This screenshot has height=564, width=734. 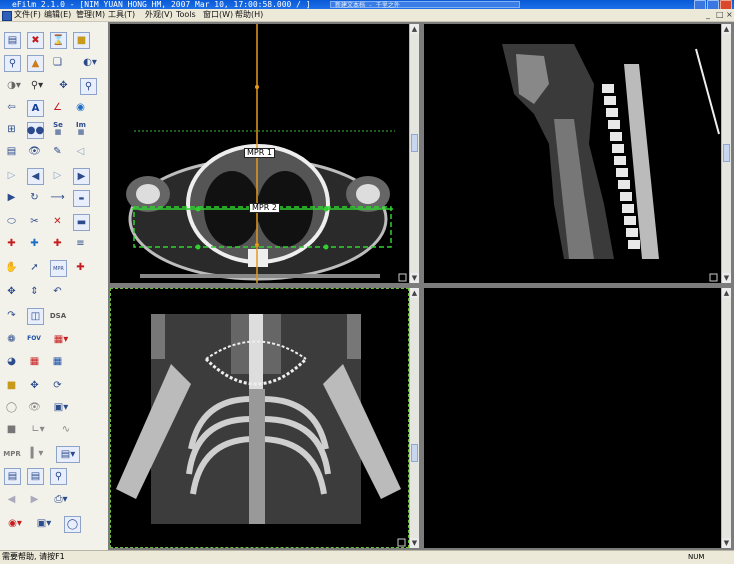 I want to click on mpr1-label: MPR 1, so click(x=259, y=153).